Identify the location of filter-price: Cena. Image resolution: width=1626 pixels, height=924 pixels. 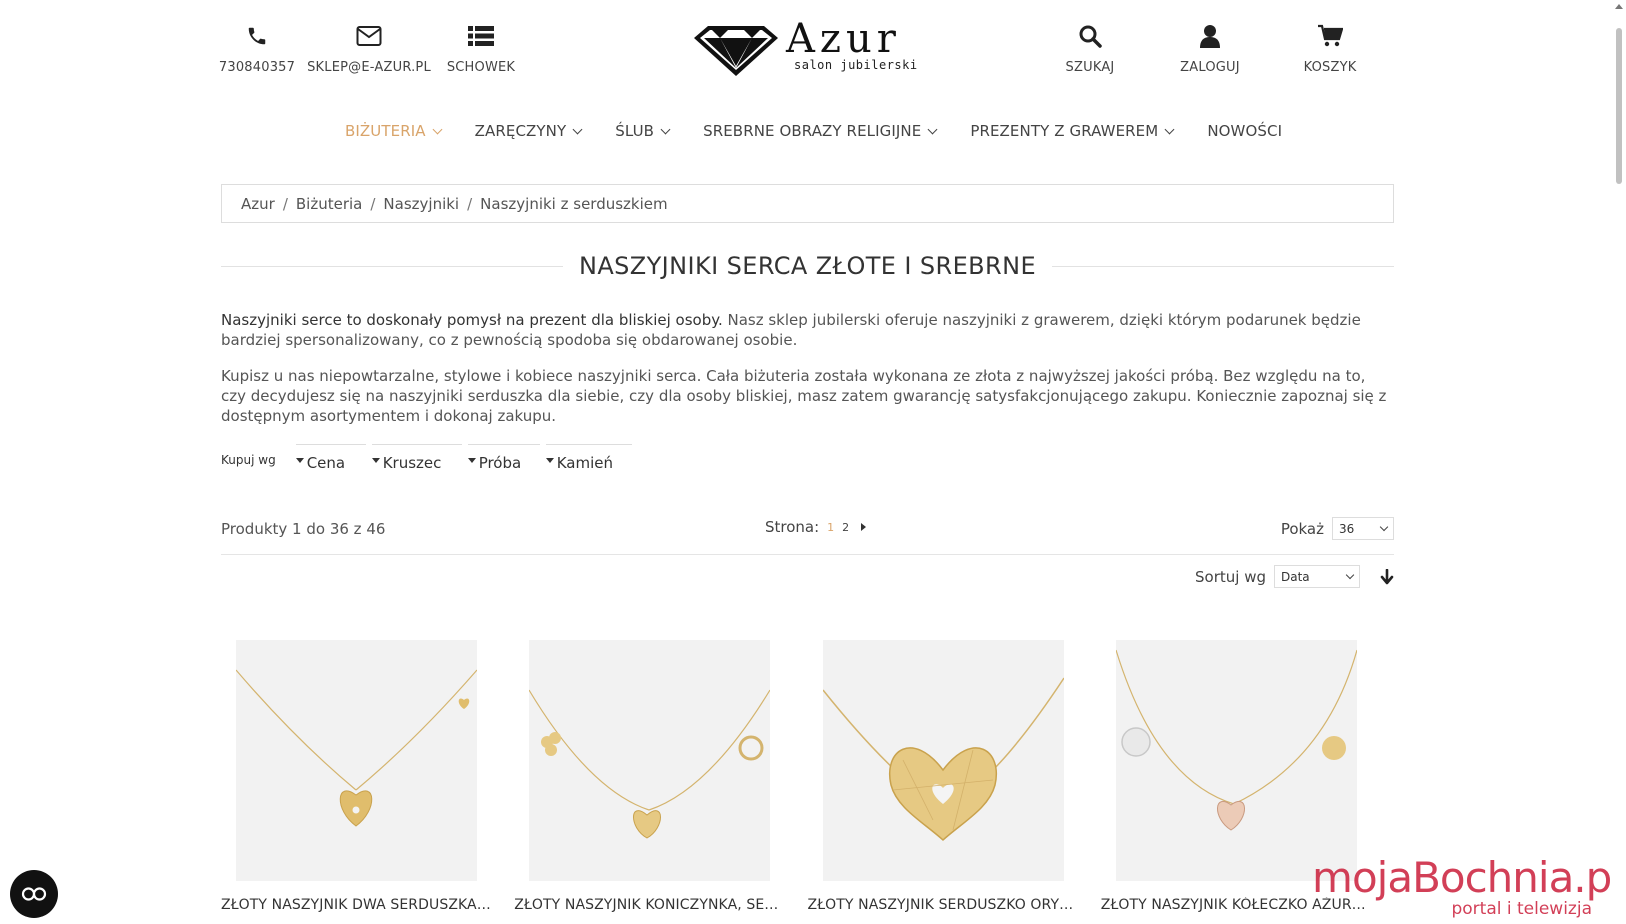
(330, 458).